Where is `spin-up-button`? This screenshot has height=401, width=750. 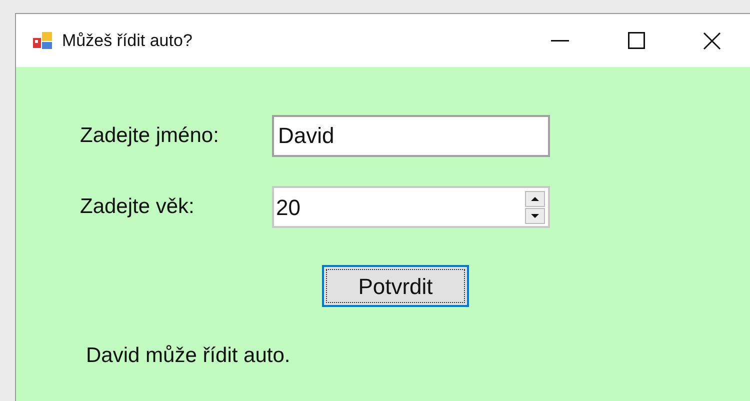 spin-up-button is located at coordinates (535, 198).